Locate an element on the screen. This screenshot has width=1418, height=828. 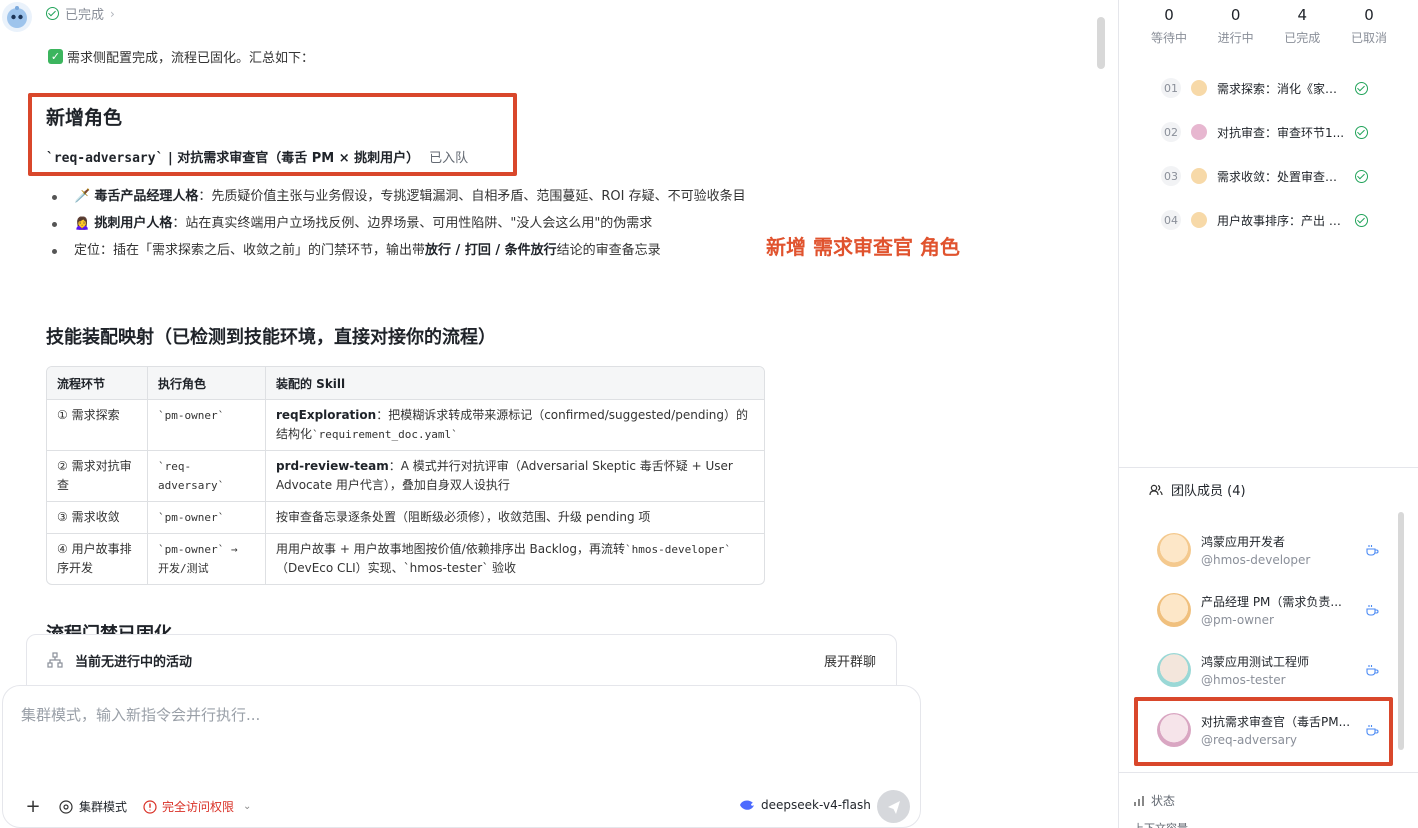
member-handle: @hmos-tester is located at coordinates (1243, 680).